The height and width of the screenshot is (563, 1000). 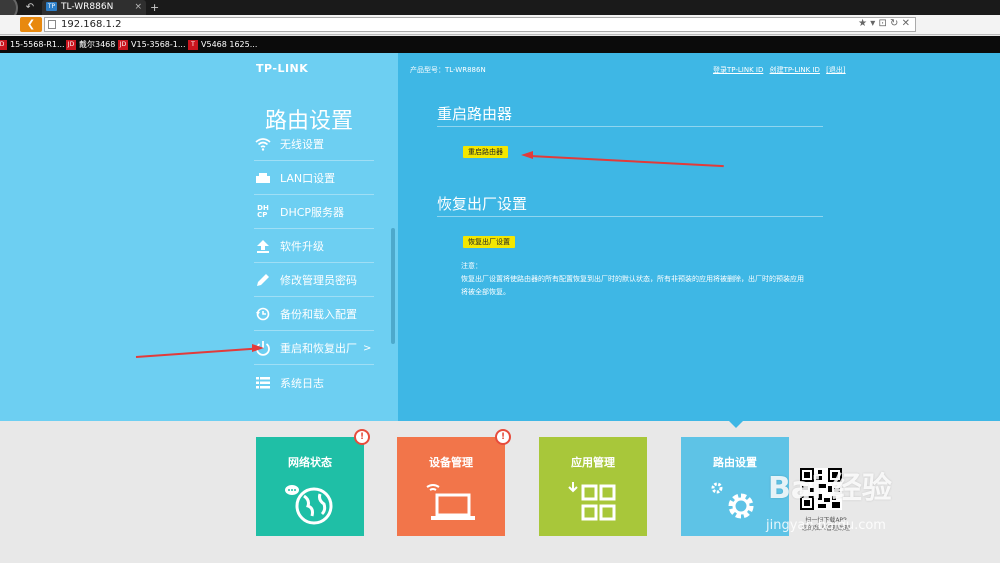 I want to click on sidebar-item-label: LAN口设置, so click(x=308, y=178).